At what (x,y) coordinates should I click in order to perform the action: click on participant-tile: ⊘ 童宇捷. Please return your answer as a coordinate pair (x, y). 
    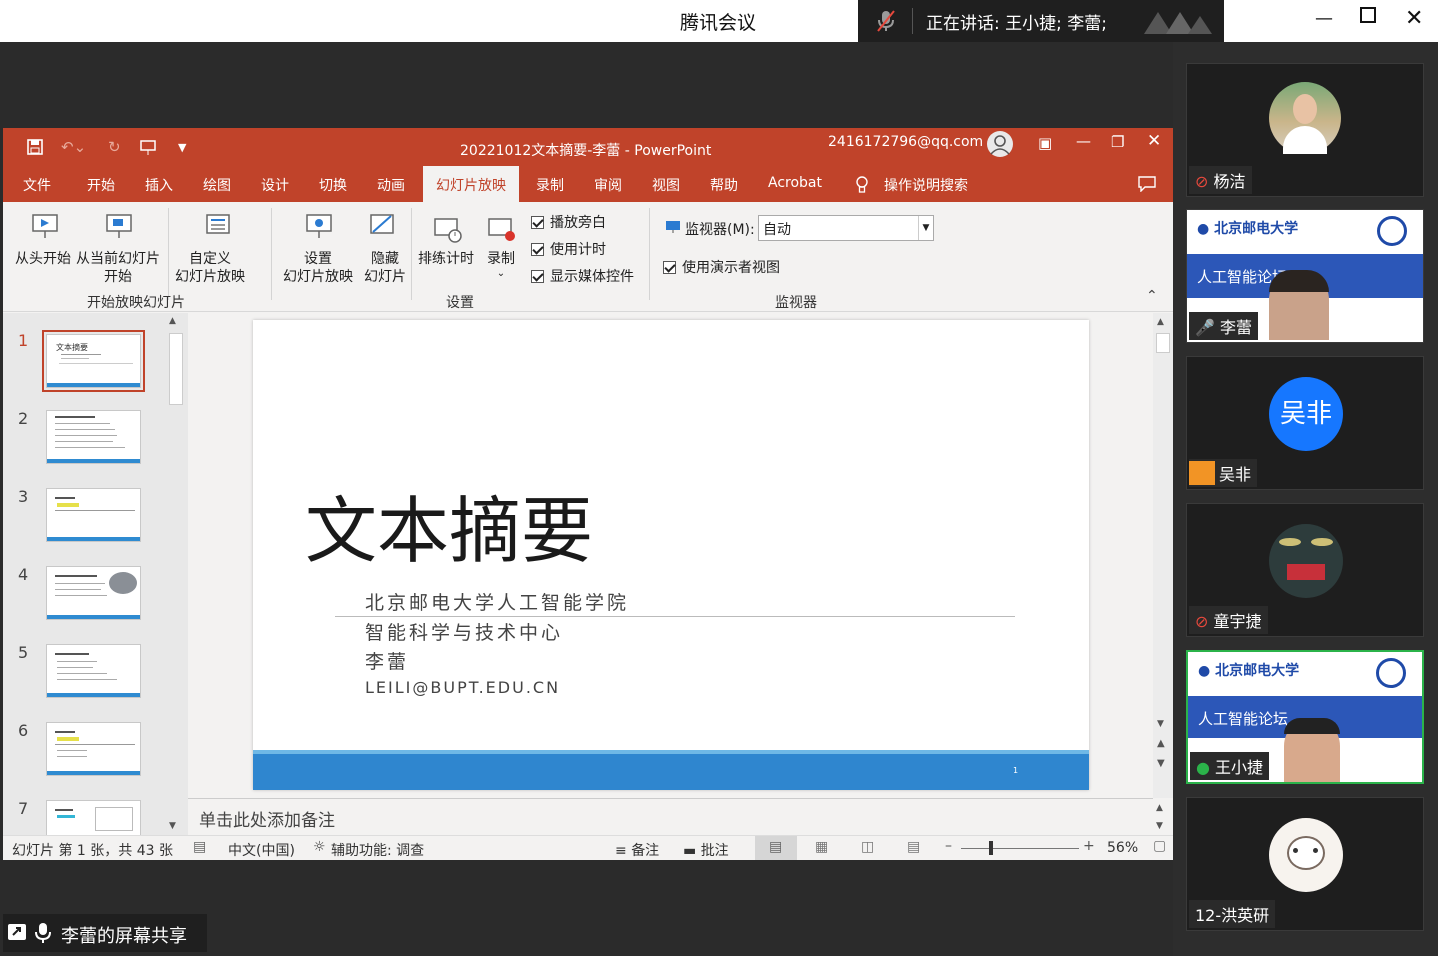
    Looking at the image, I should click on (1305, 570).